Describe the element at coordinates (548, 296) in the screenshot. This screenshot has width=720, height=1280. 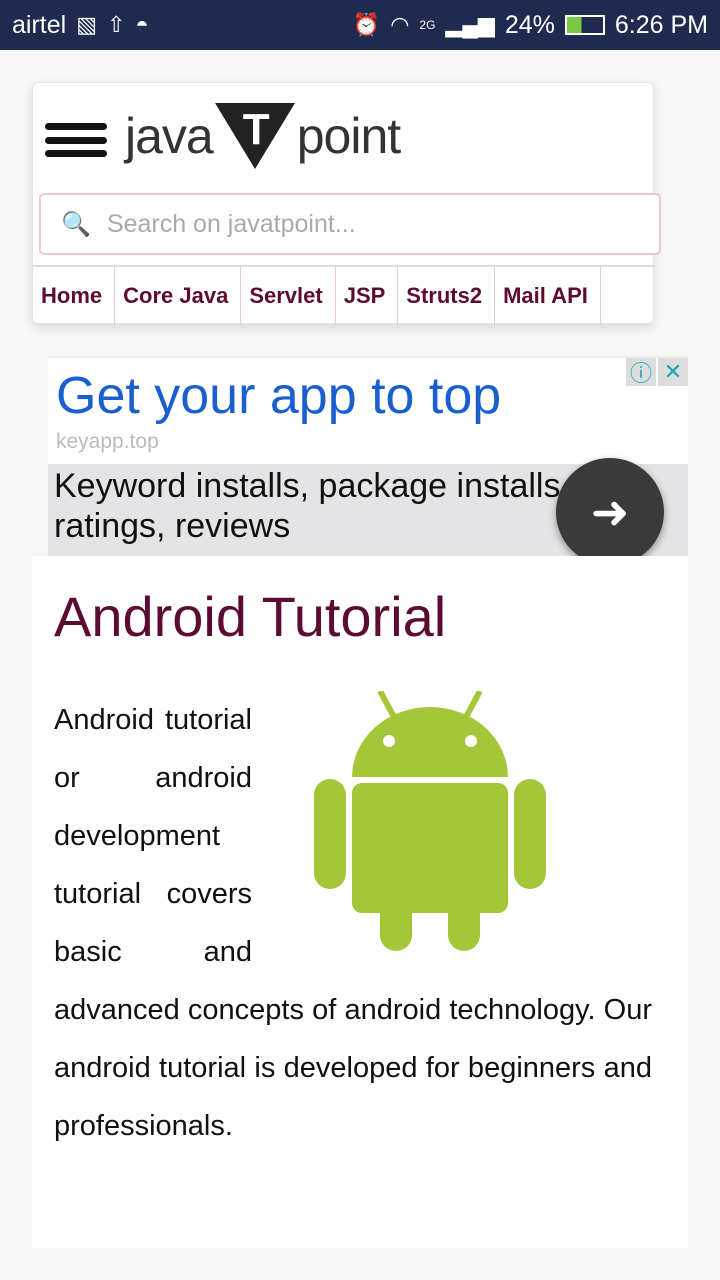
I see `nav-mail-api: Mail API` at that location.